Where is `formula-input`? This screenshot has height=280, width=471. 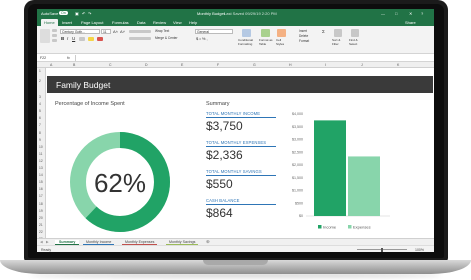
formula-input is located at coordinates (253, 58).